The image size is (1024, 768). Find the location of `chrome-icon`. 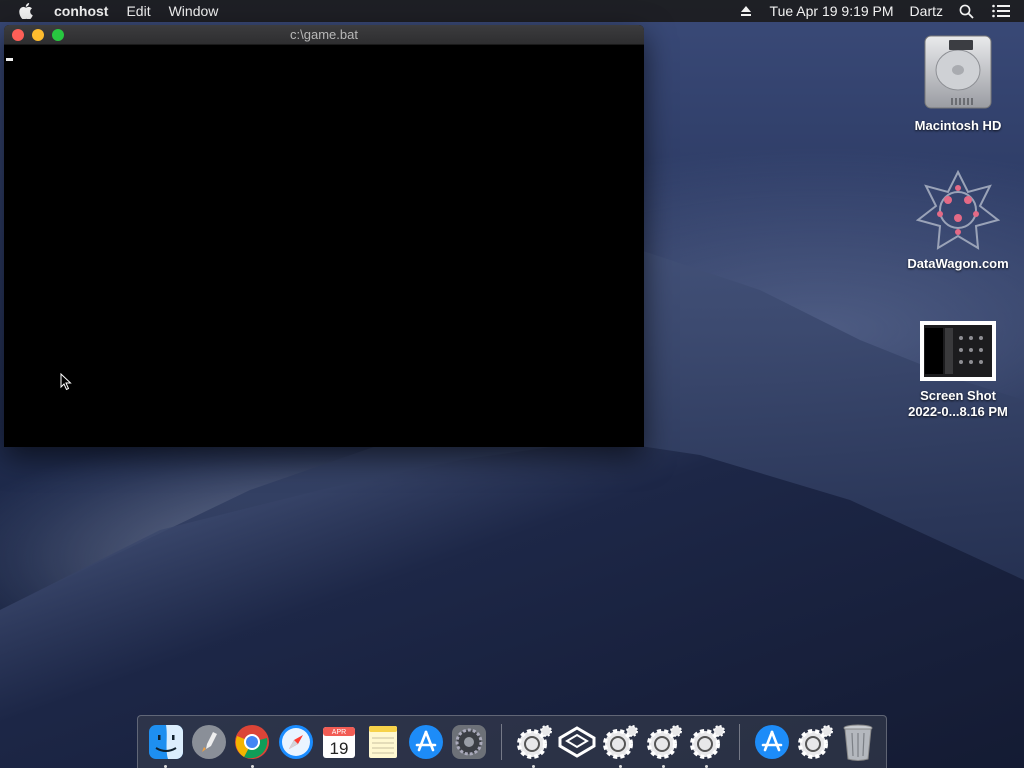

chrome-icon is located at coordinates (252, 742).